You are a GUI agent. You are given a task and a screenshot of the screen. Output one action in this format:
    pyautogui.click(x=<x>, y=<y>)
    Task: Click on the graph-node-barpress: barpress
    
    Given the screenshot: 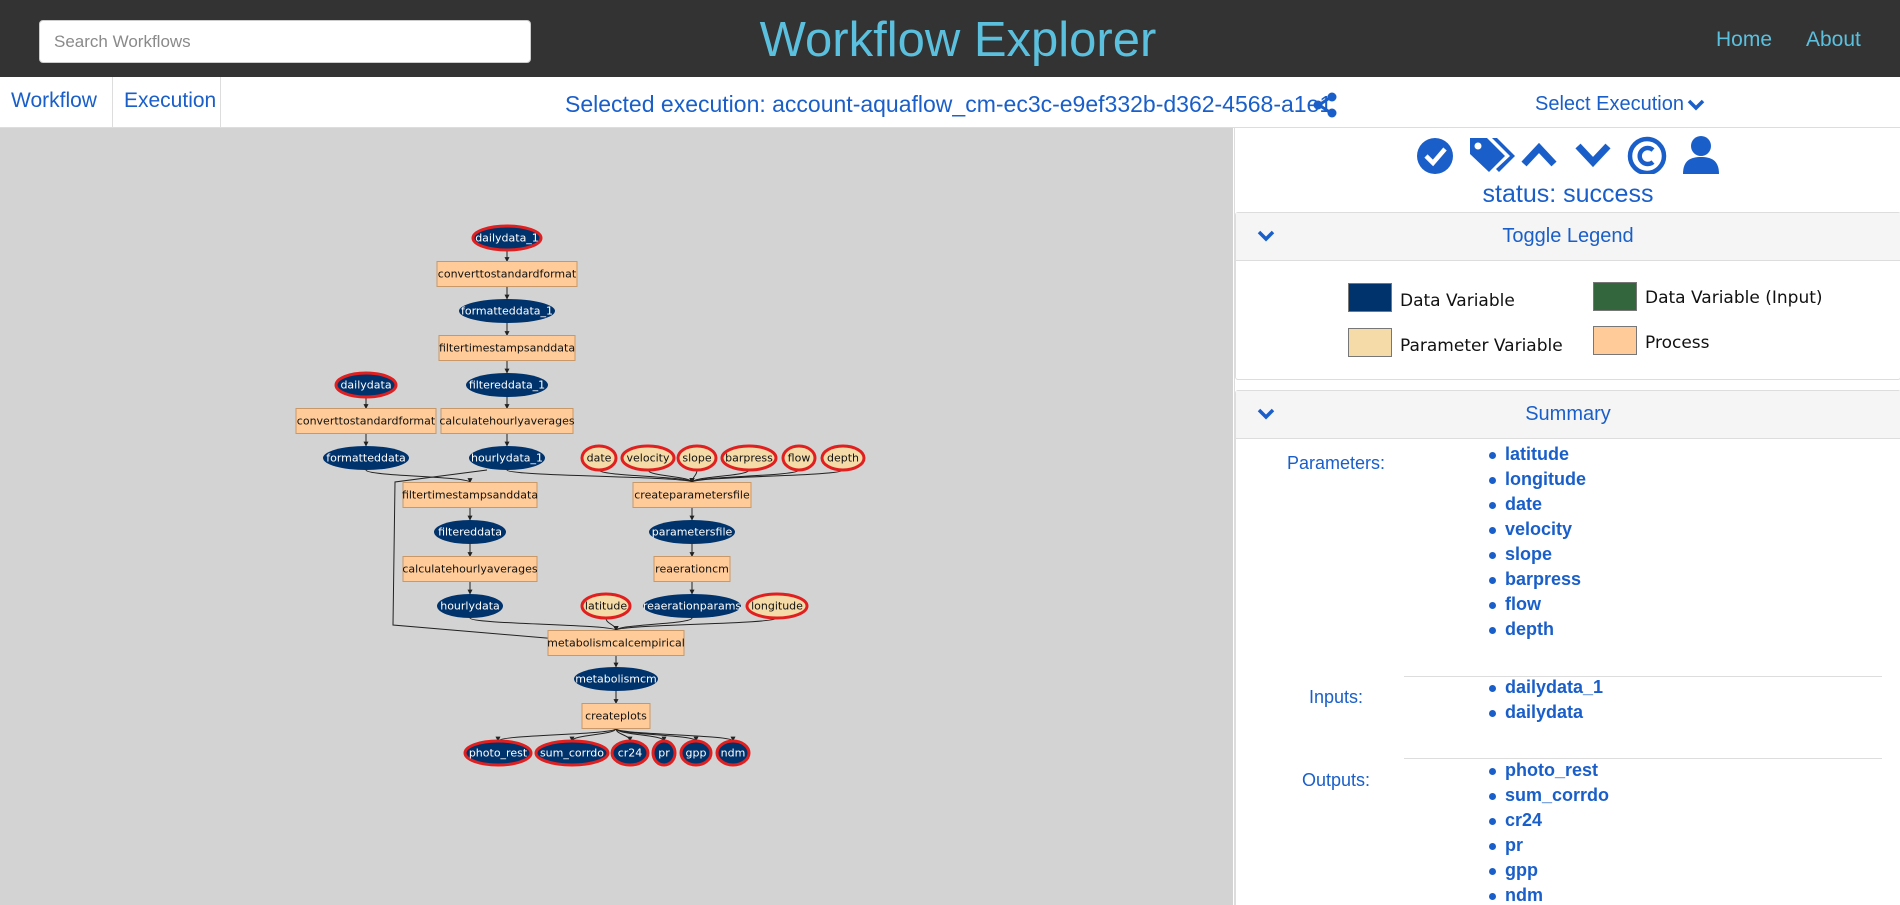 What is the action you would take?
    pyautogui.click(x=749, y=458)
    